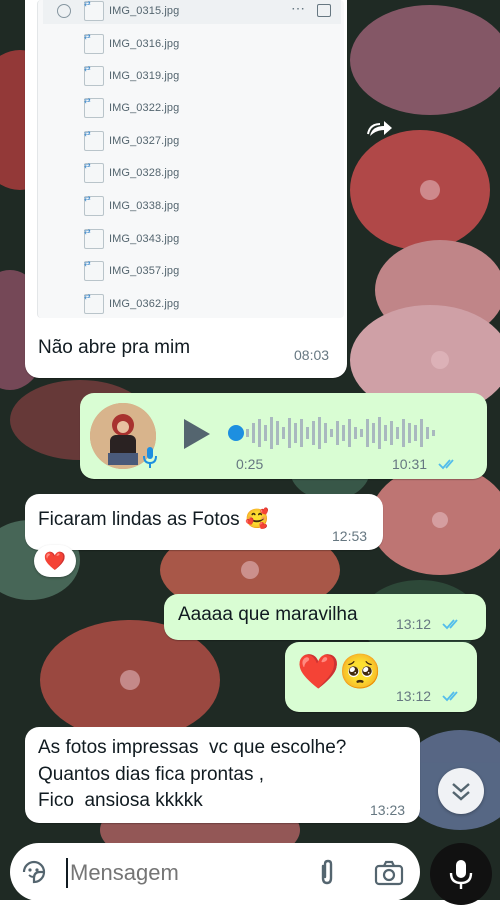 The height and width of the screenshot is (910, 500). Describe the element at coordinates (339, 672) in the screenshot. I see `message-emoji: ❤️🥺` at that location.